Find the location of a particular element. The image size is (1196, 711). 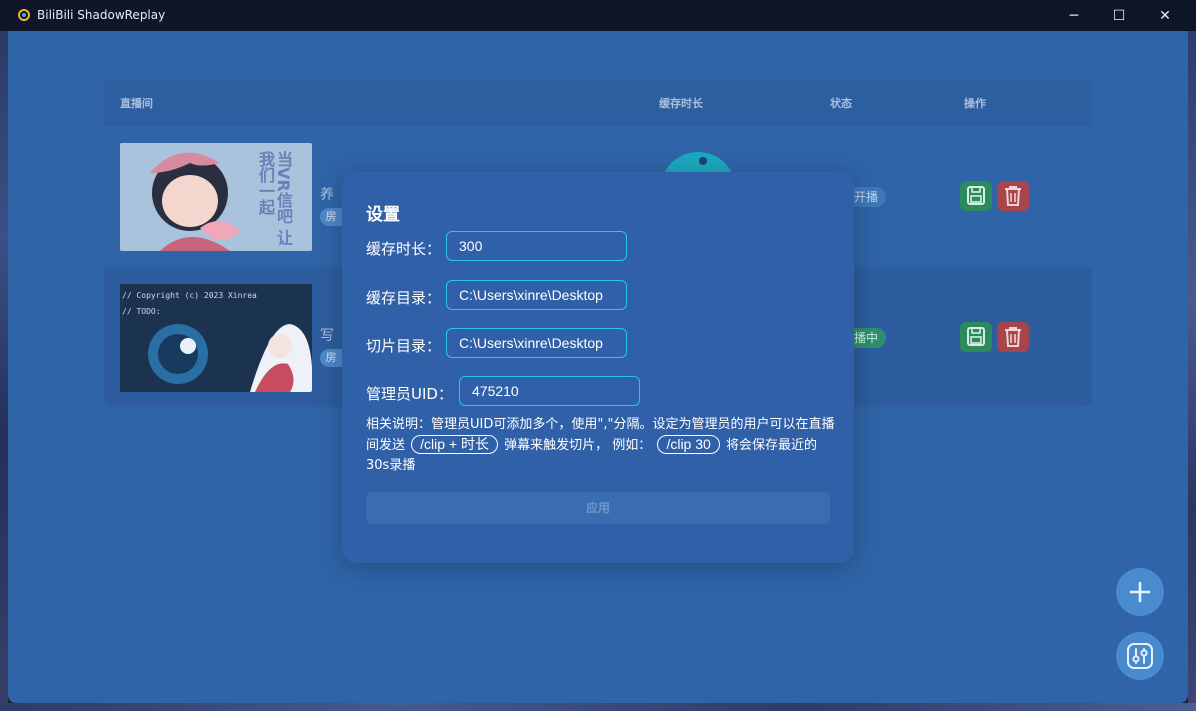

cache-dir-label: 缓存目录： is located at coordinates (404, 298).